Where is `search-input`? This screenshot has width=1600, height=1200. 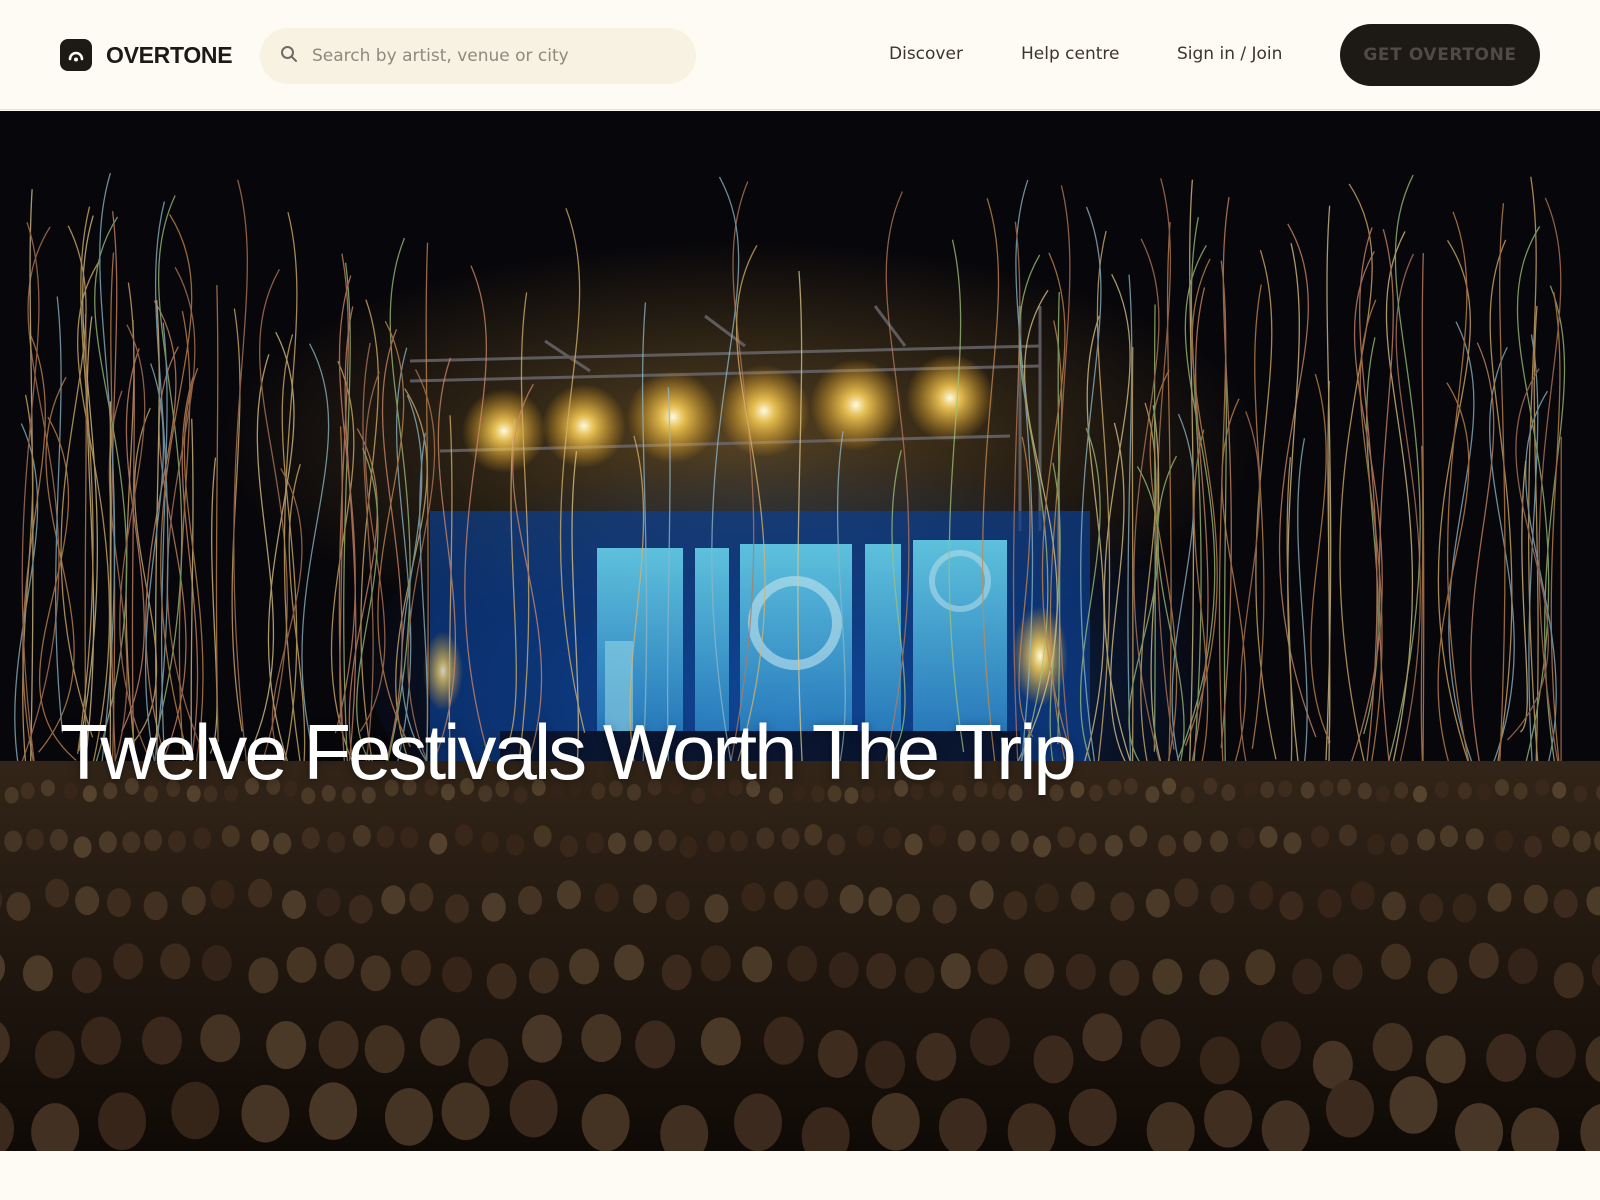
search-input is located at coordinates (492, 56).